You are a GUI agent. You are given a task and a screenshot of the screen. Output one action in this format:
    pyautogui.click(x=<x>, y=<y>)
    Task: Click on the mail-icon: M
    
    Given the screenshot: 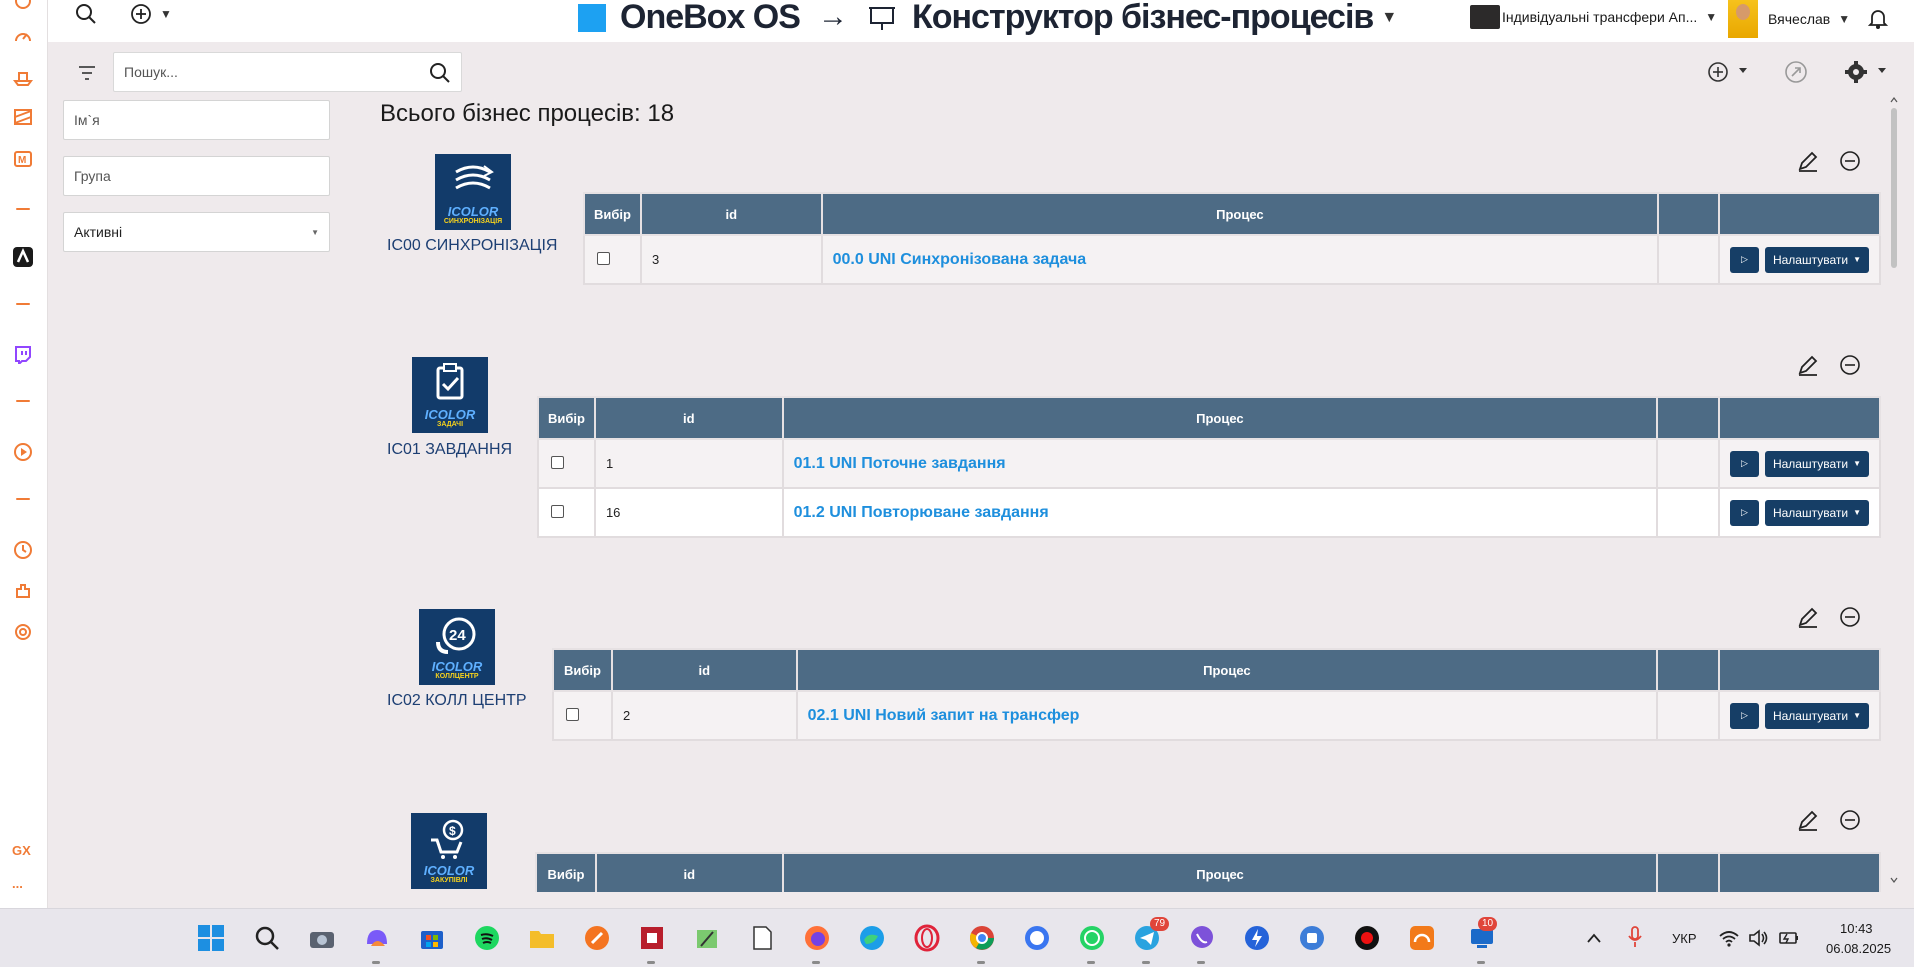 What is the action you would take?
    pyautogui.click(x=23, y=159)
    